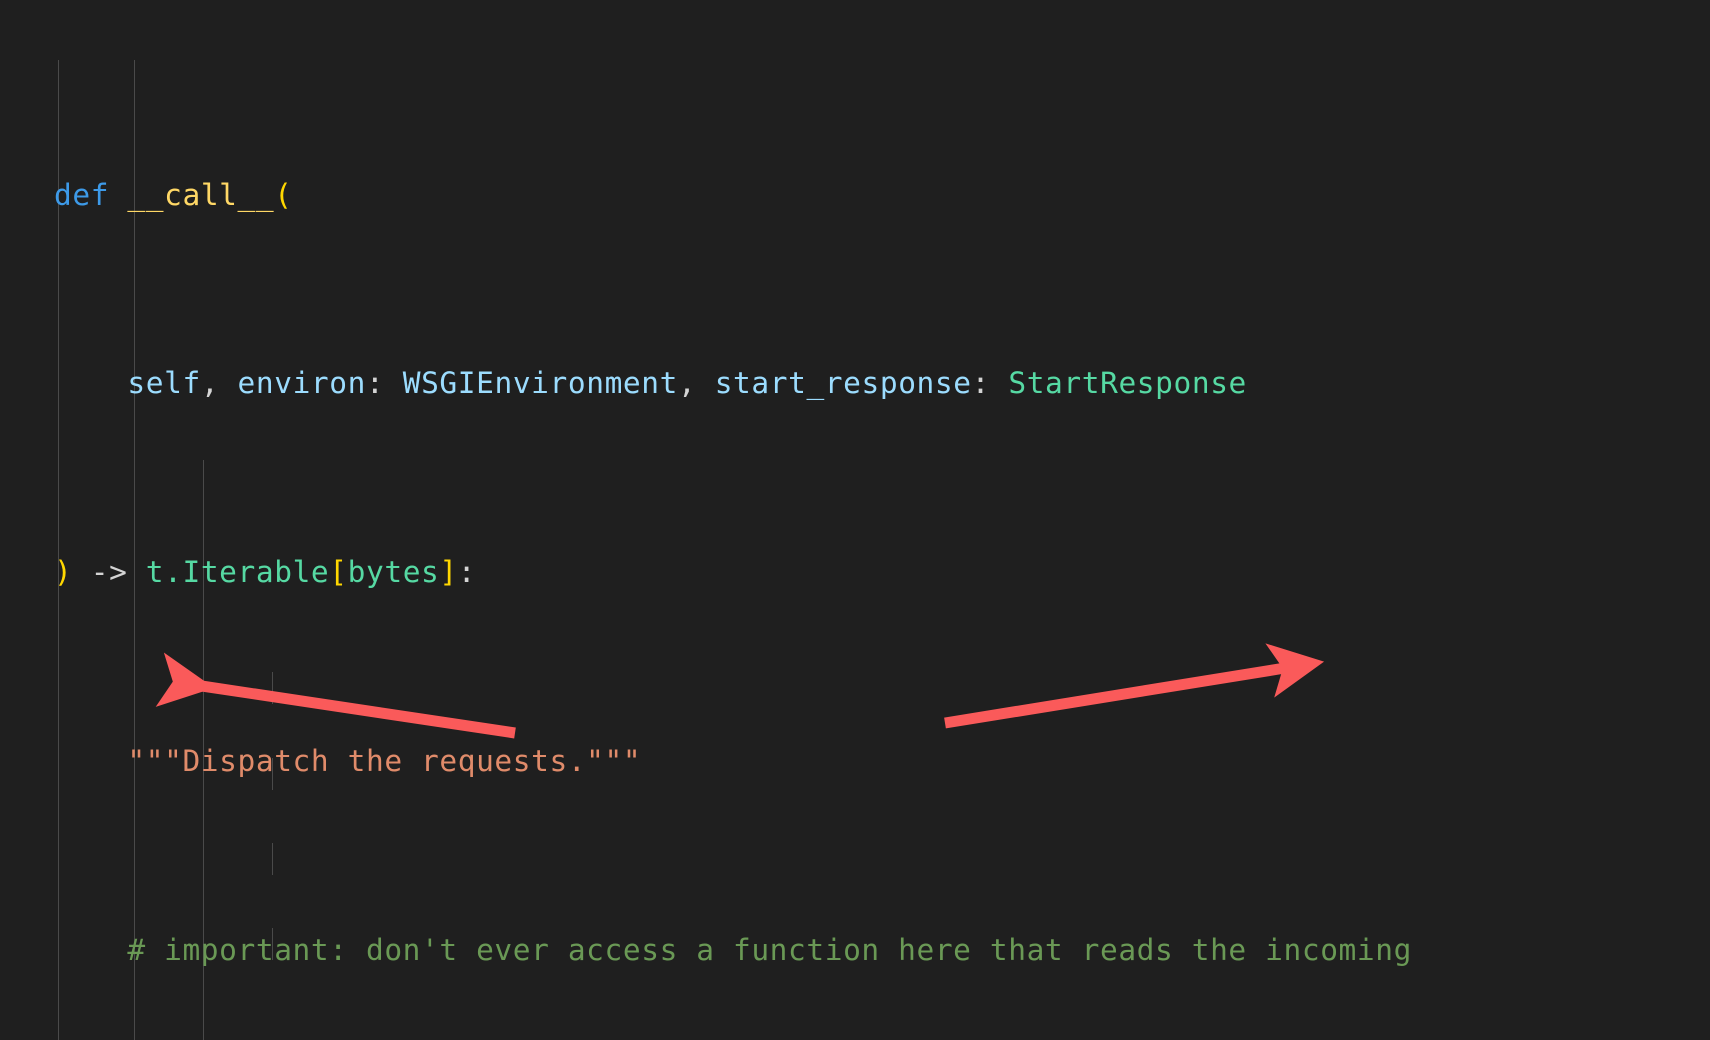 Image resolution: width=1710 pixels, height=1040 pixels. What do you see at coordinates (109, 572) in the screenshot?
I see `token-return-arrow: ->` at bounding box center [109, 572].